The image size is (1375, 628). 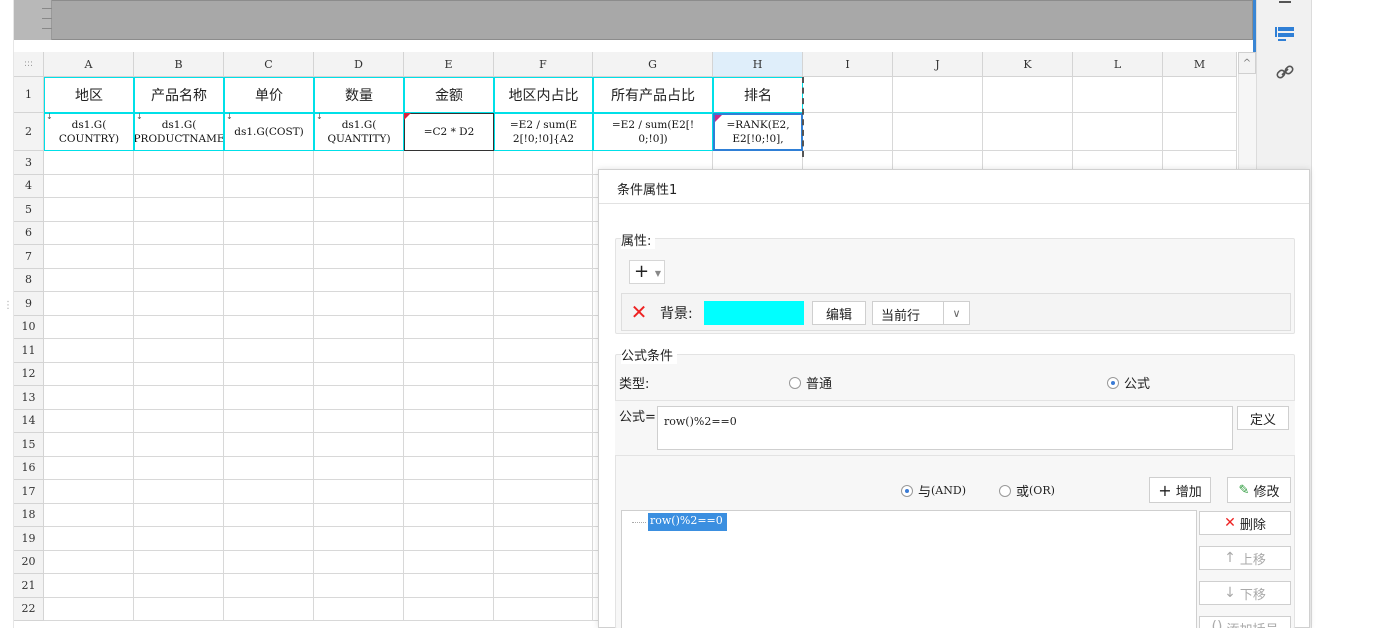 What do you see at coordinates (639, 313) in the screenshot?
I see `remove-attribute-icon: ✕` at bounding box center [639, 313].